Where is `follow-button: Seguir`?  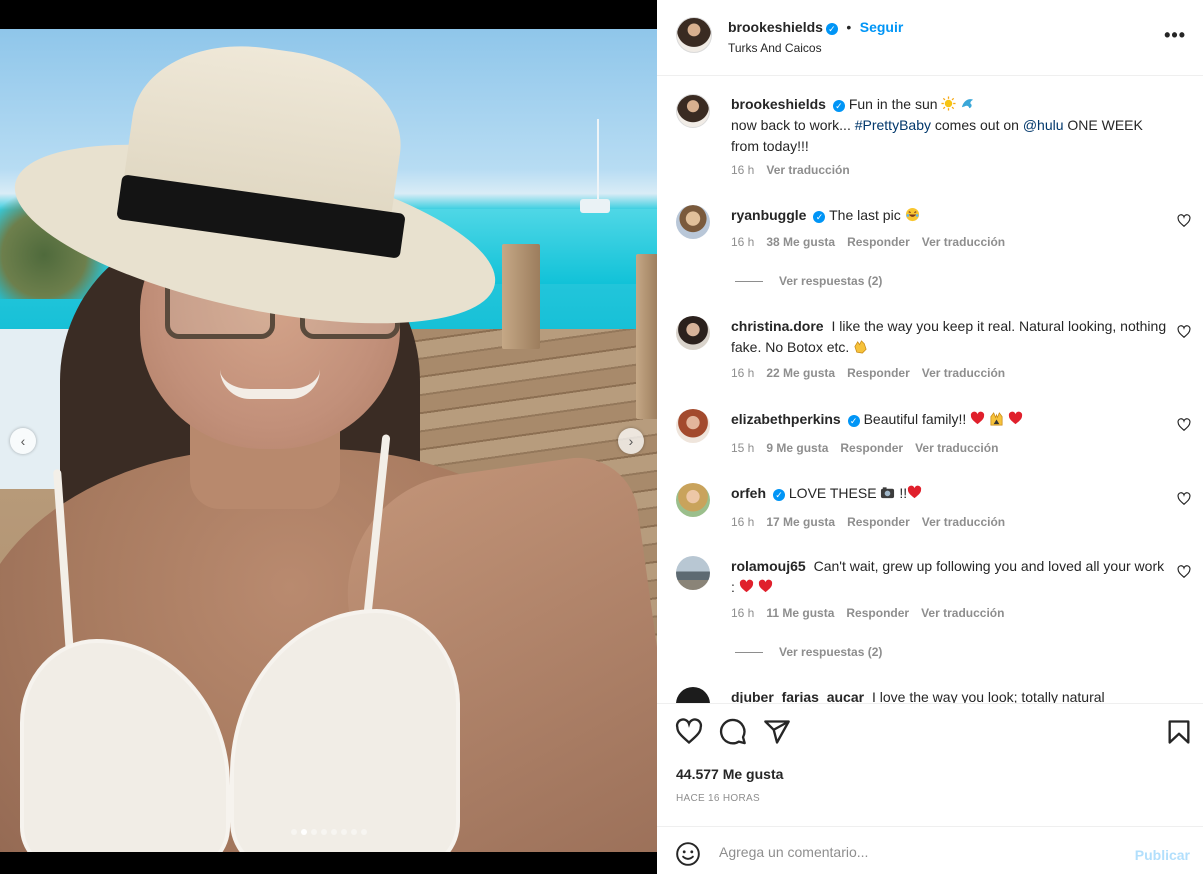
follow-button: Seguir is located at coordinates (882, 27).